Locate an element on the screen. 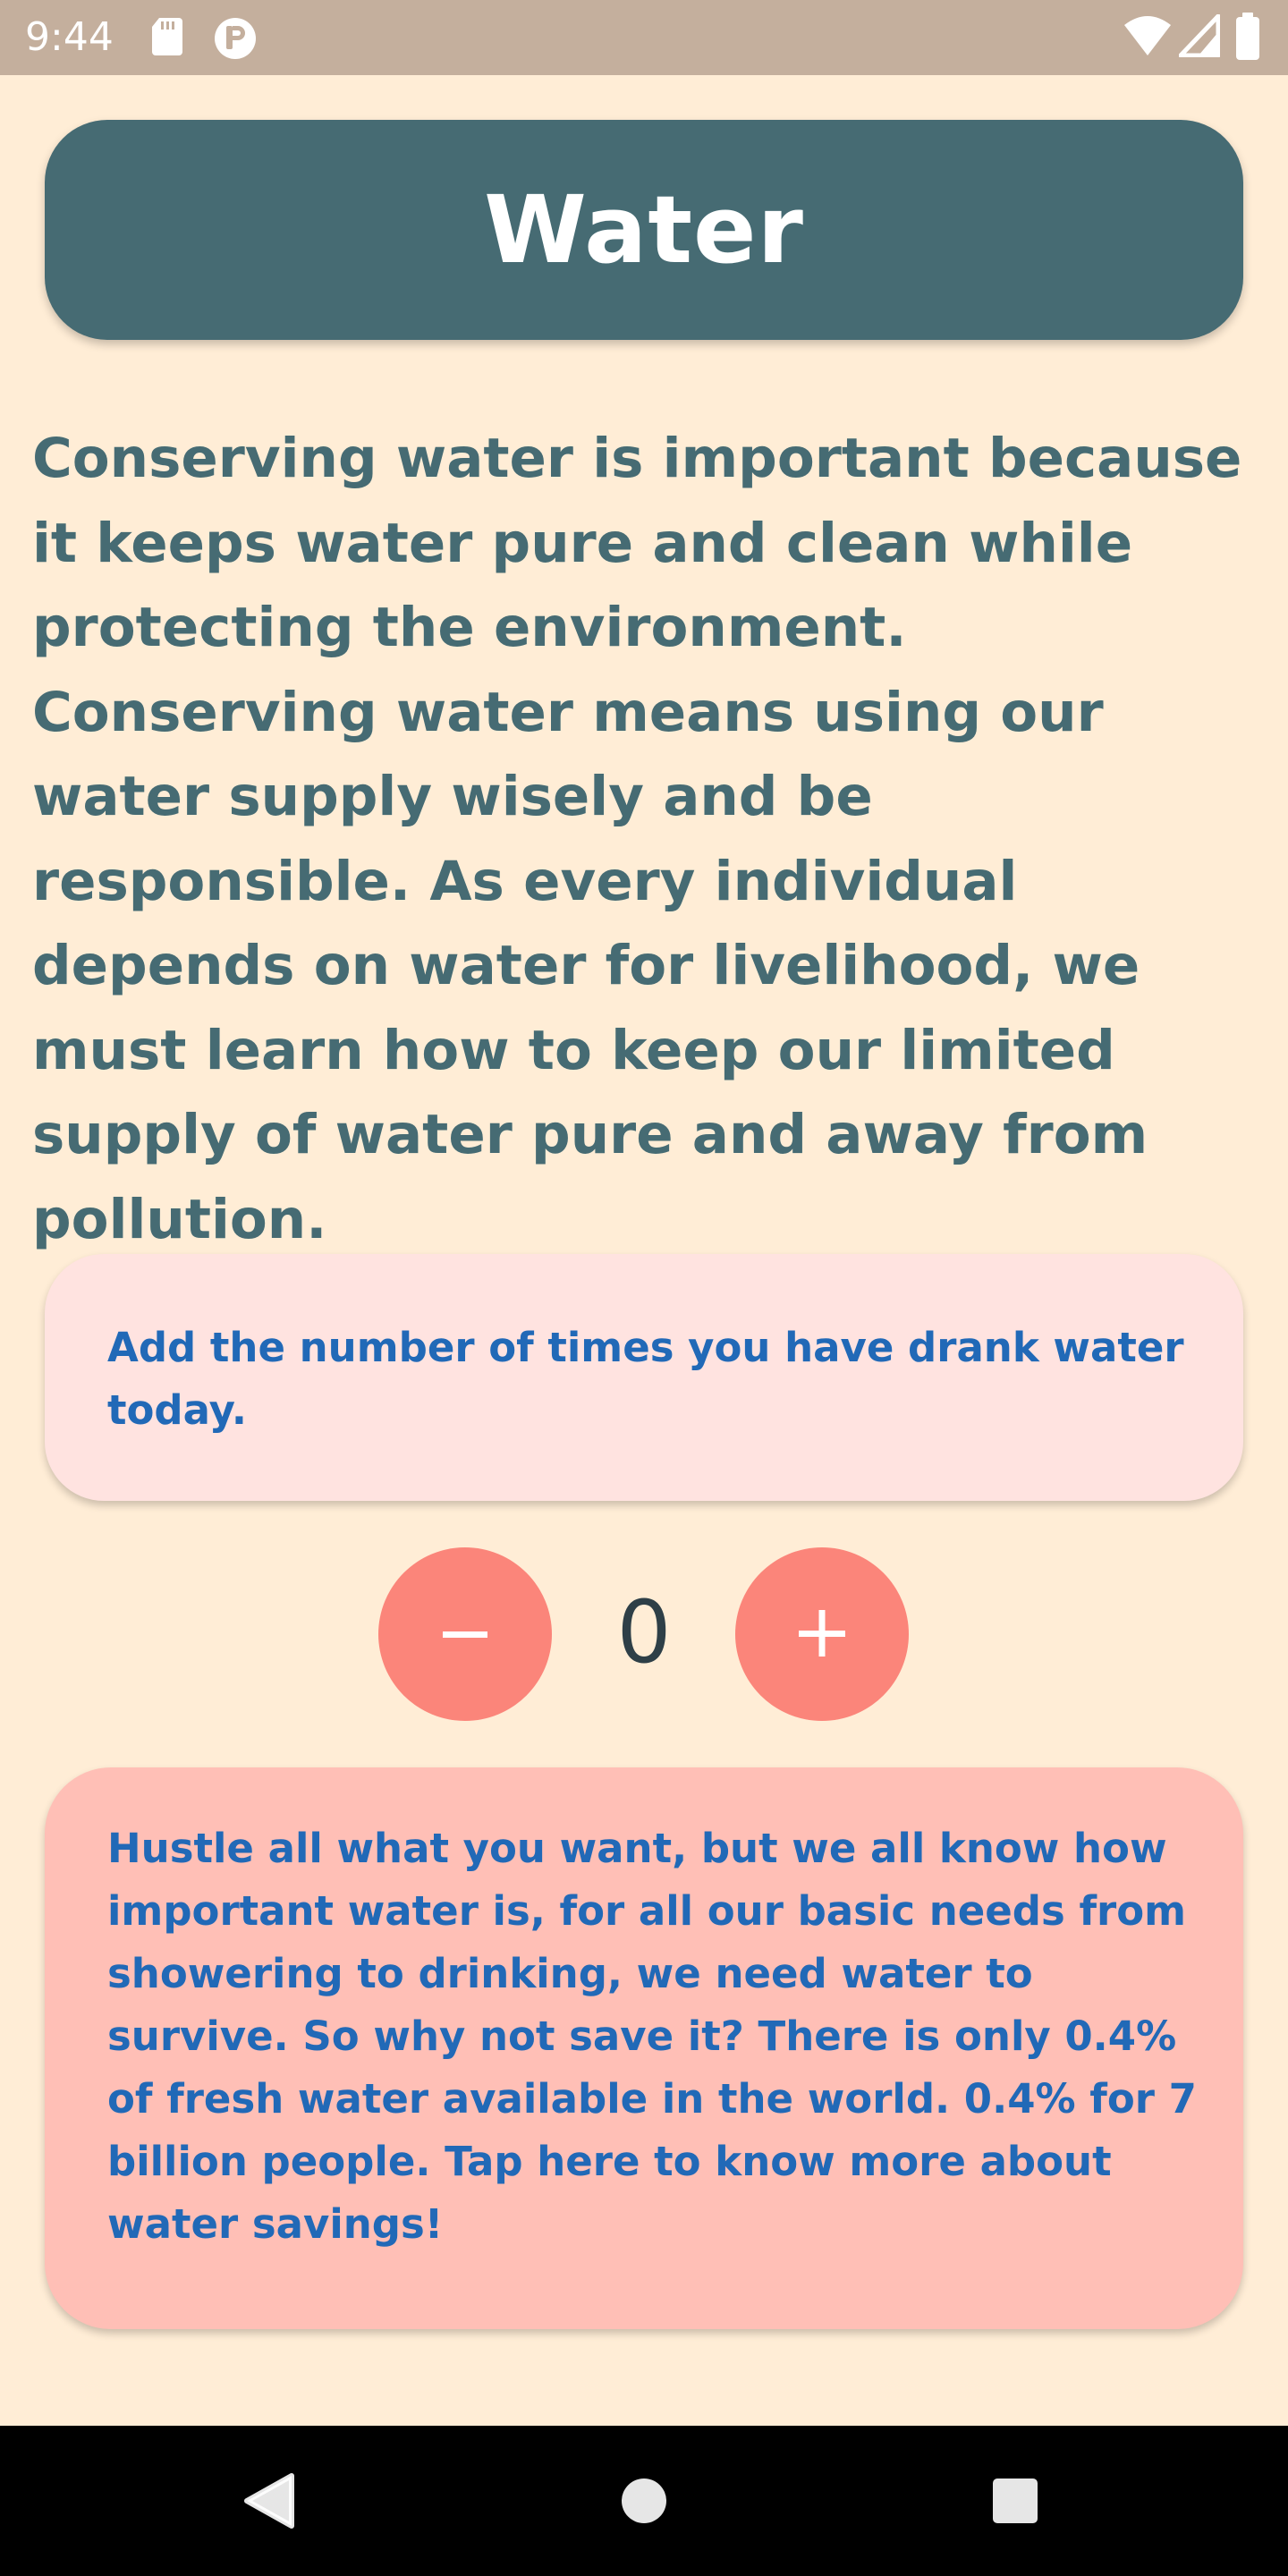  plus-icon is located at coordinates (822, 1633).